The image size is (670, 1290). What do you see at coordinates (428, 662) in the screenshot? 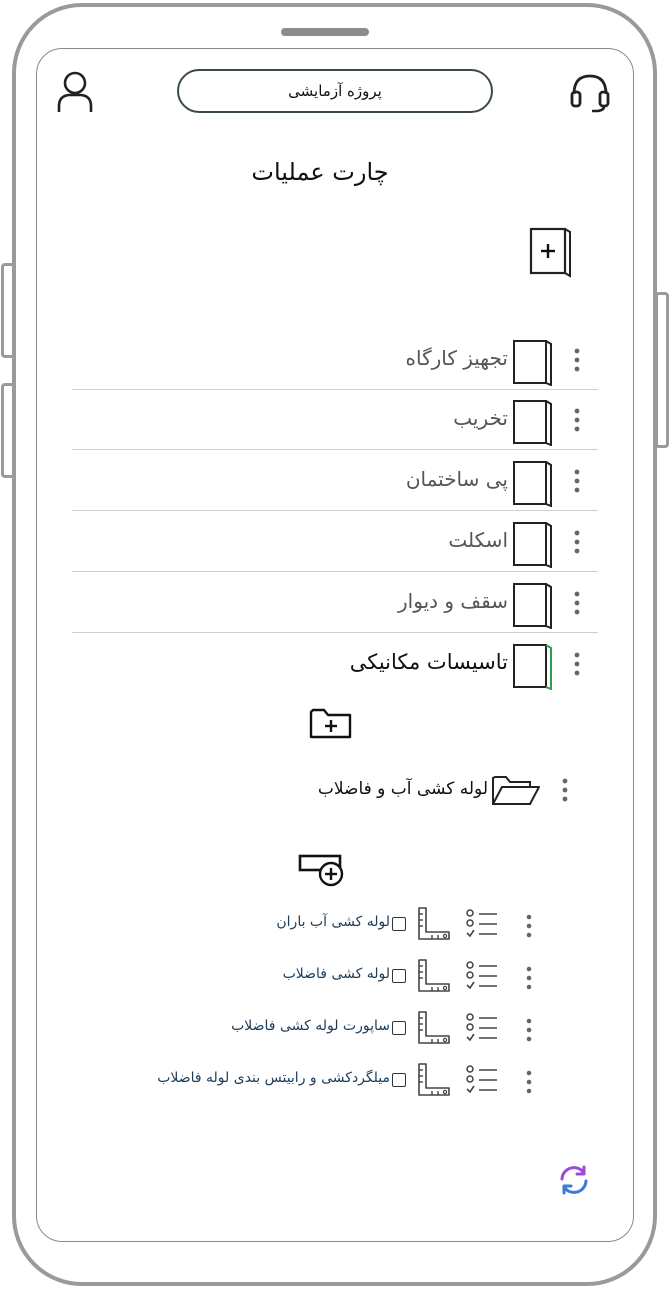
I see `operation-label: تاسیسات مکانیکی` at bounding box center [428, 662].